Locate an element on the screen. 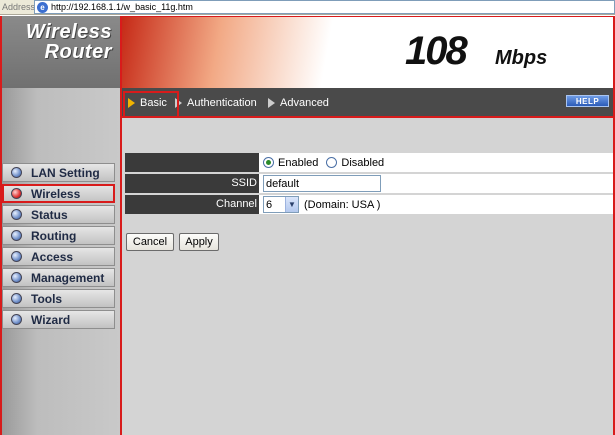 Image resolution: width=615 pixels, height=435 pixels. enable-value: Enabled Disabled is located at coordinates (436, 162).